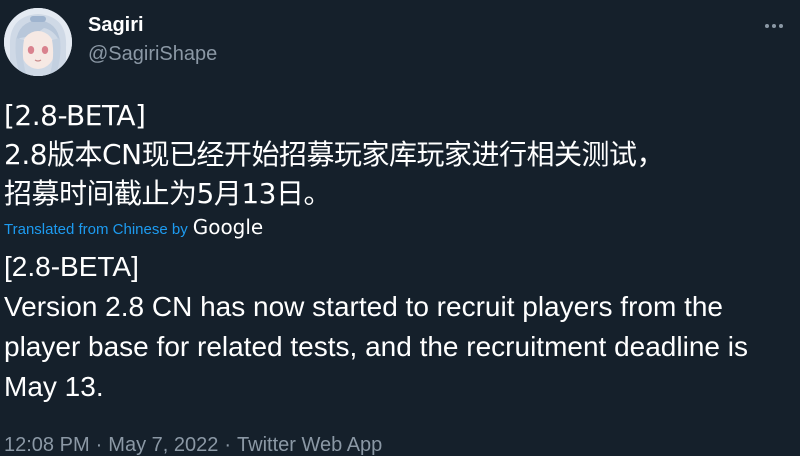 Image resolution: width=800 pixels, height=456 pixels. I want to click on avatar, so click(38, 42).